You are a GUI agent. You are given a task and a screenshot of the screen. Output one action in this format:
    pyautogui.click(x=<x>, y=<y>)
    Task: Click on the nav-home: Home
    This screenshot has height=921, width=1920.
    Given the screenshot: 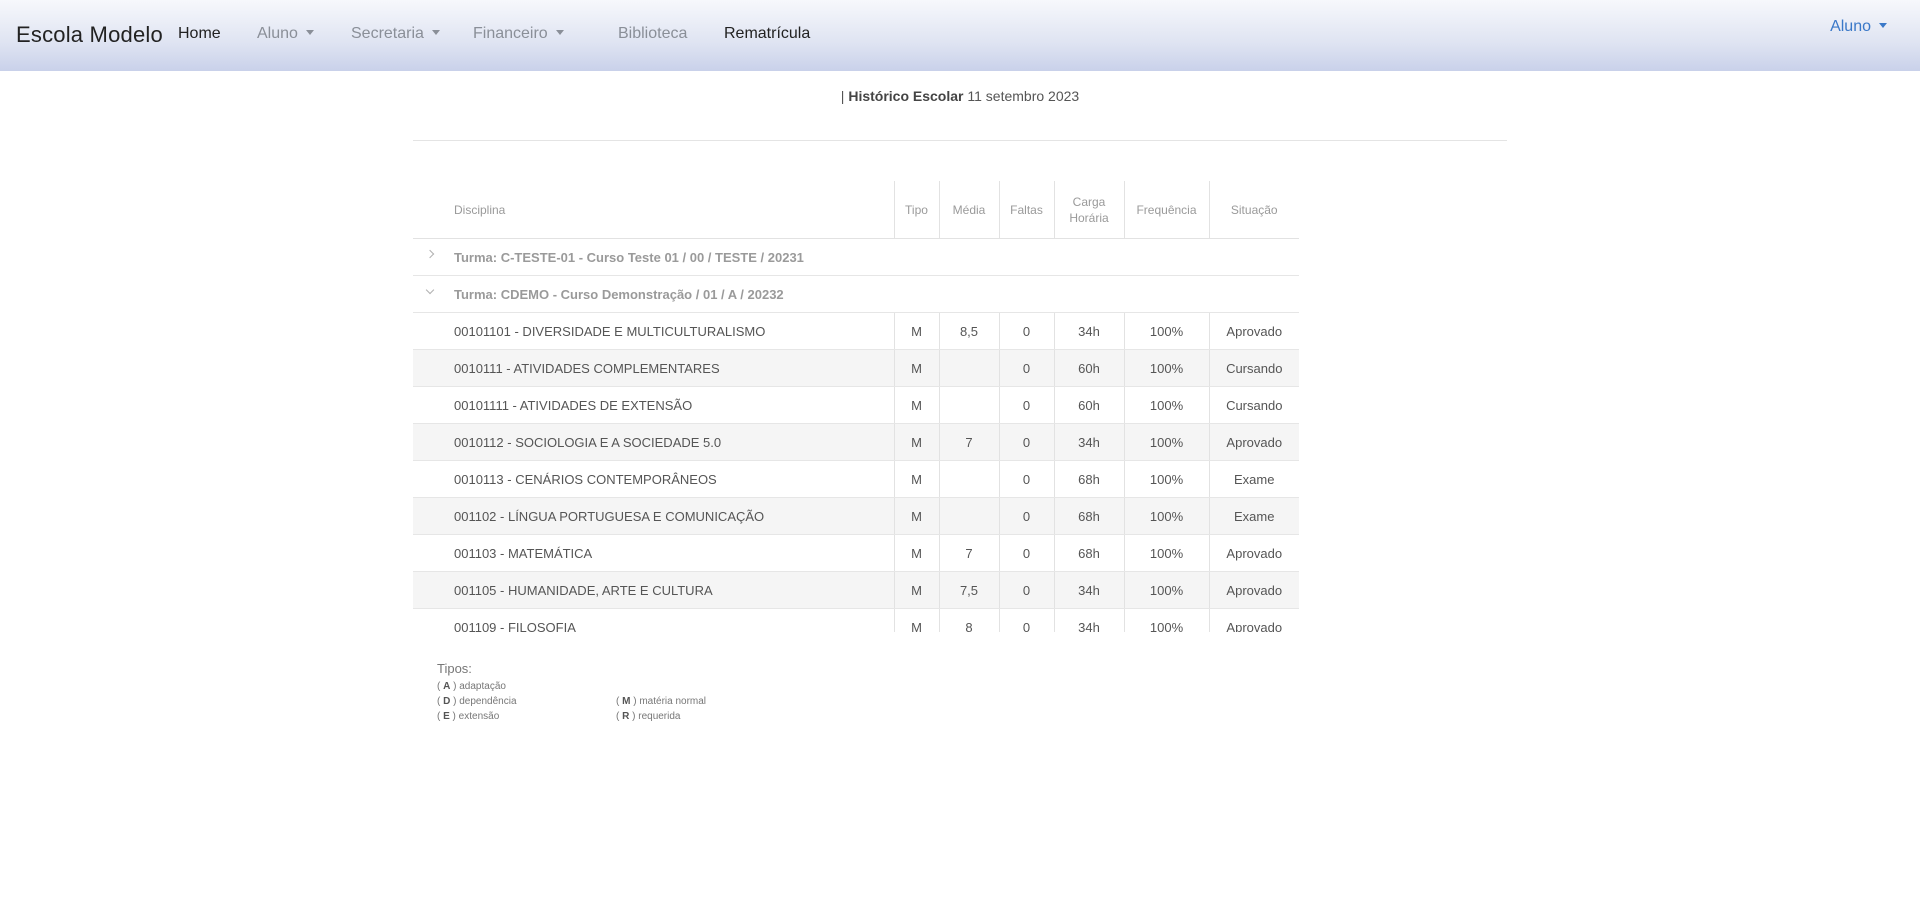 What is the action you would take?
    pyautogui.click(x=199, y=34)
    